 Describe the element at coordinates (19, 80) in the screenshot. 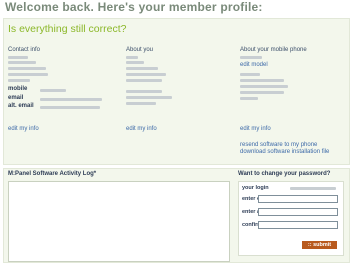

I see `contact-country-redacted` at that location.